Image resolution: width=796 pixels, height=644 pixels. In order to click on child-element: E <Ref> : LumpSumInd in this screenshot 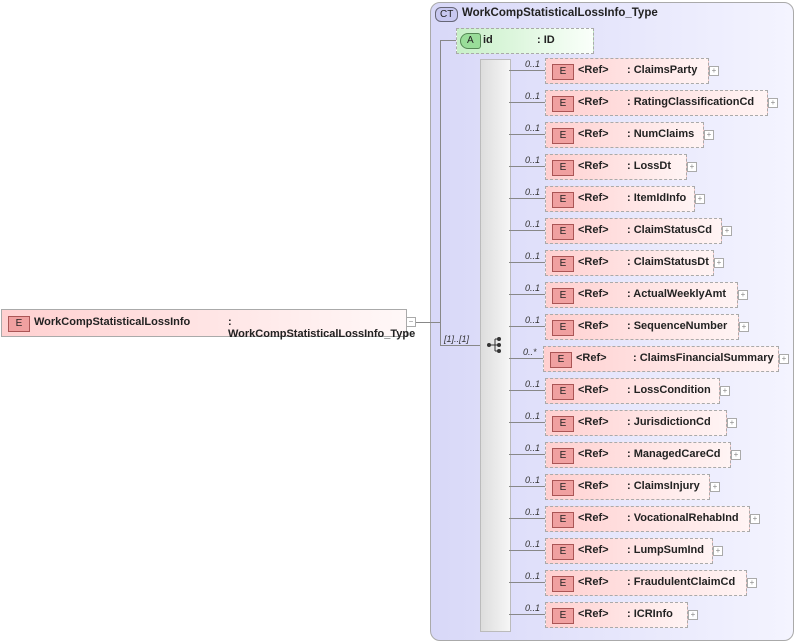, I will do `click(629, 551)`.